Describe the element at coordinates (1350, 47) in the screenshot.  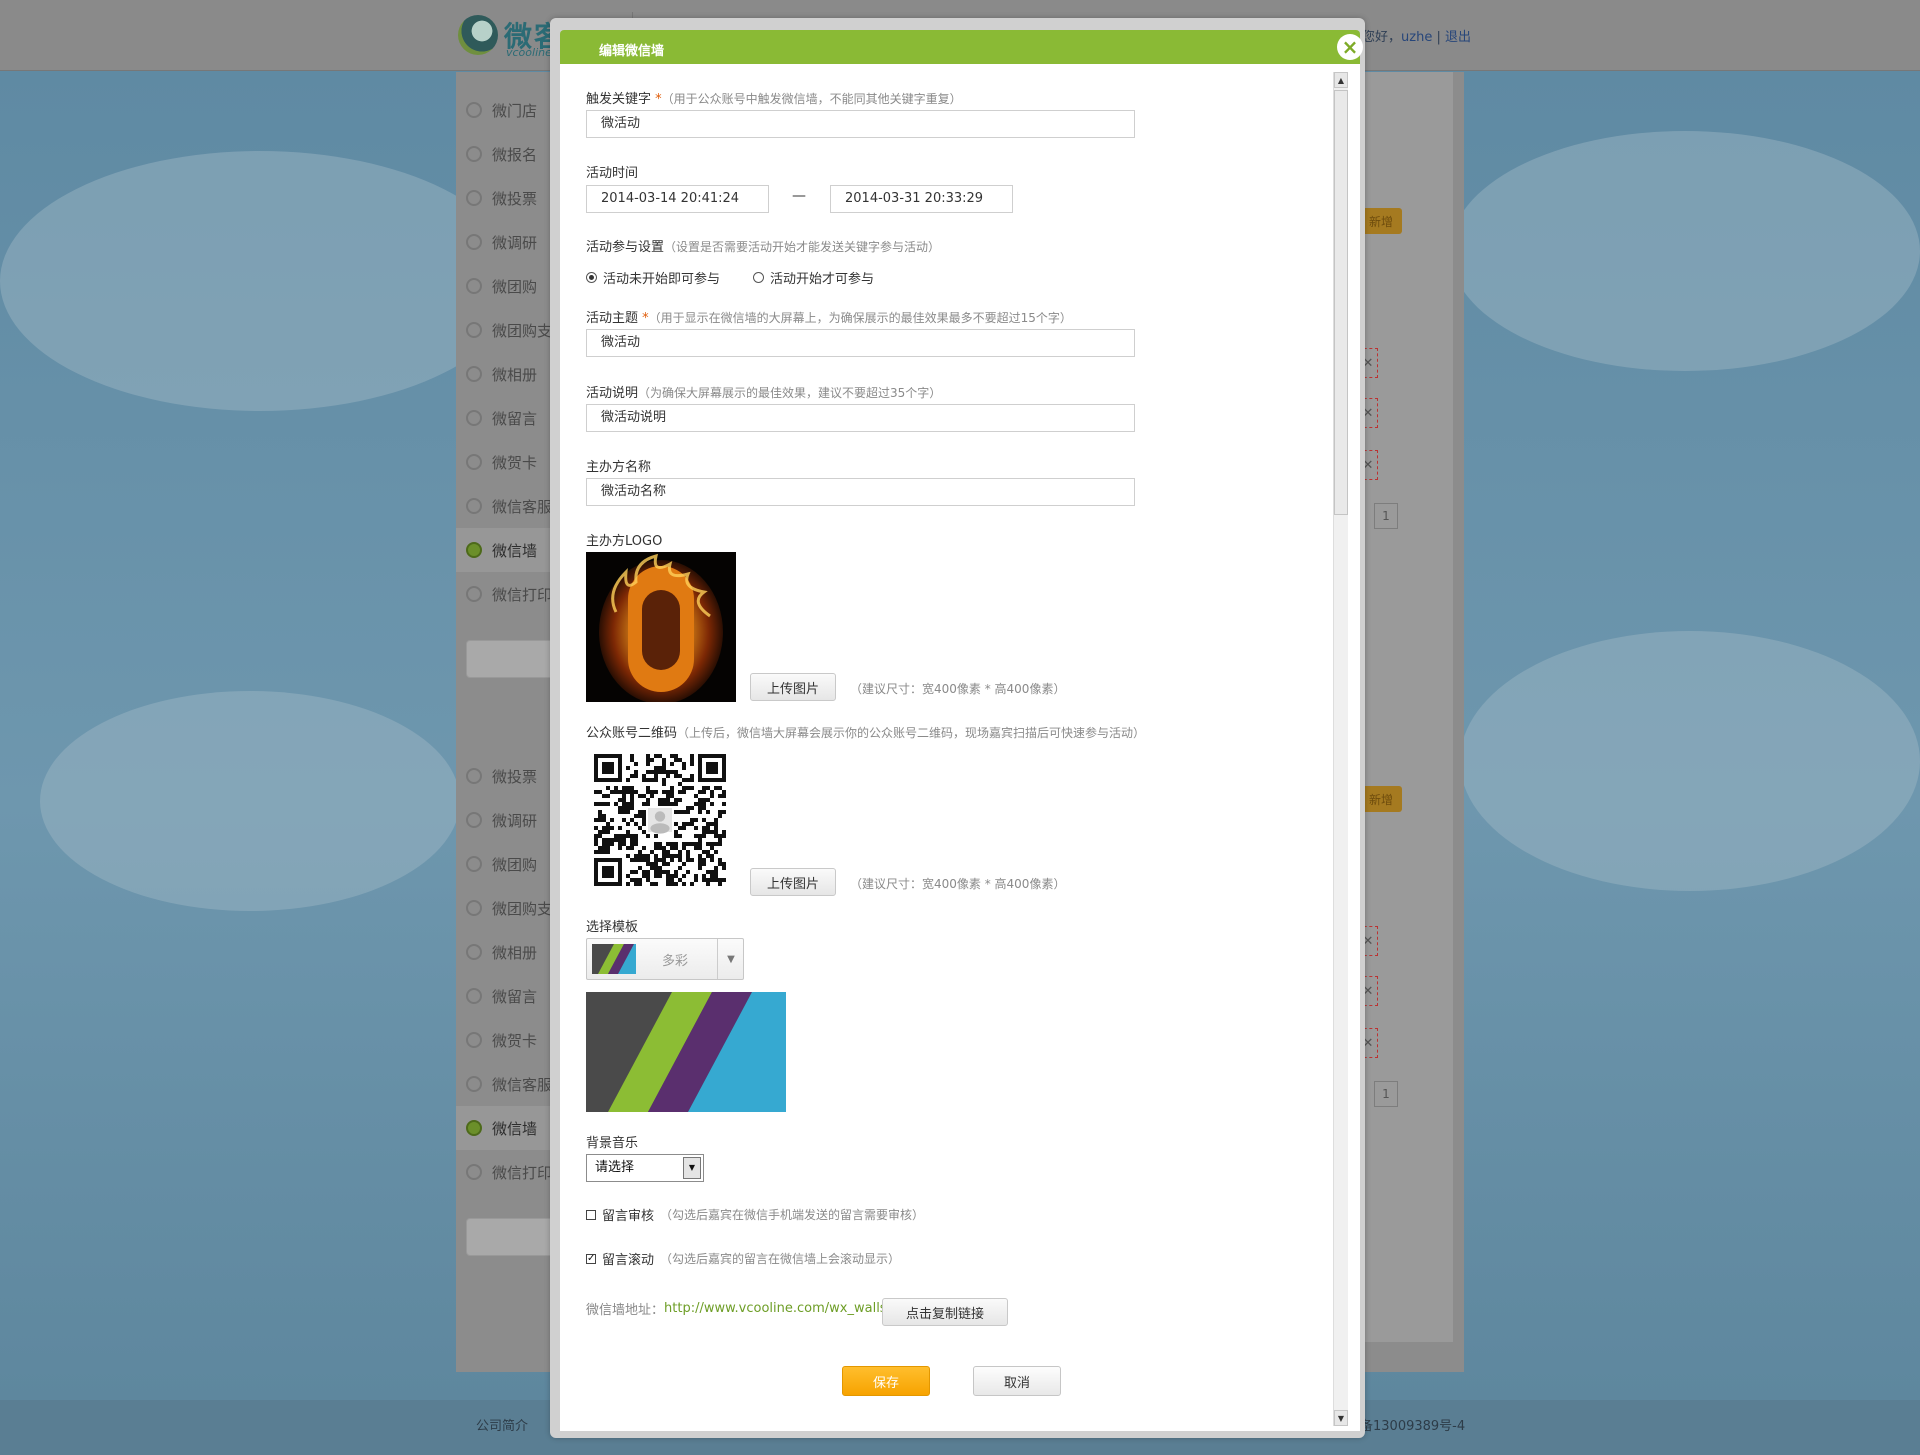
I see `close-icon: ×` at that location.